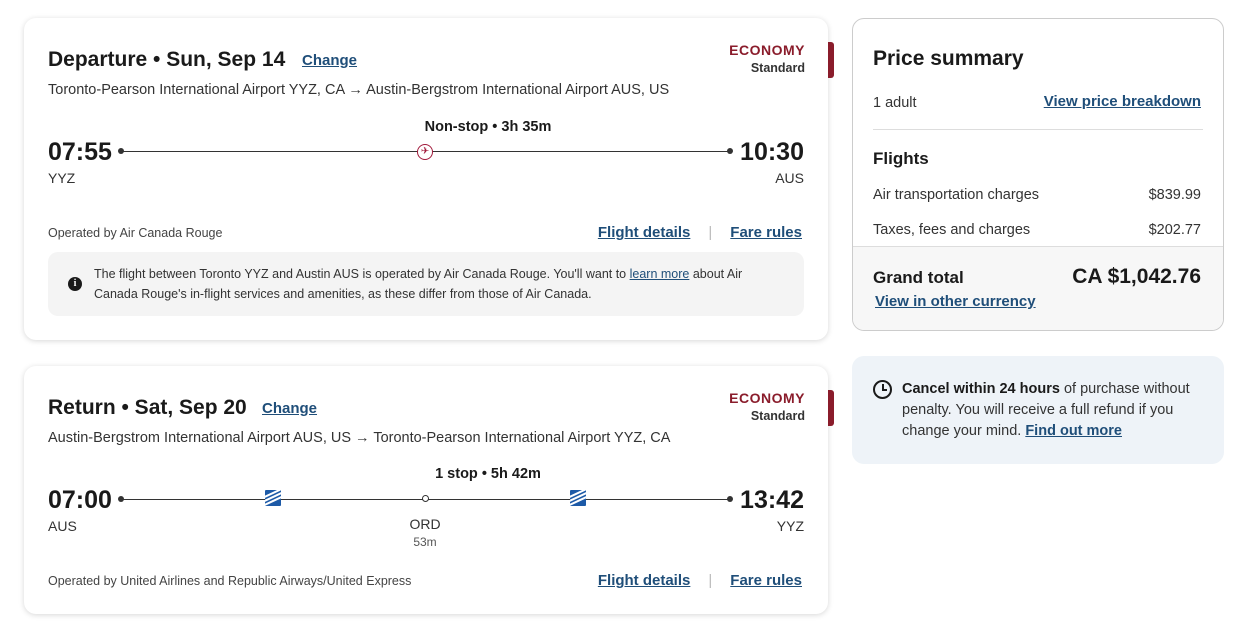  I want to click on flights-section-title: Flights, so click(901, 158).